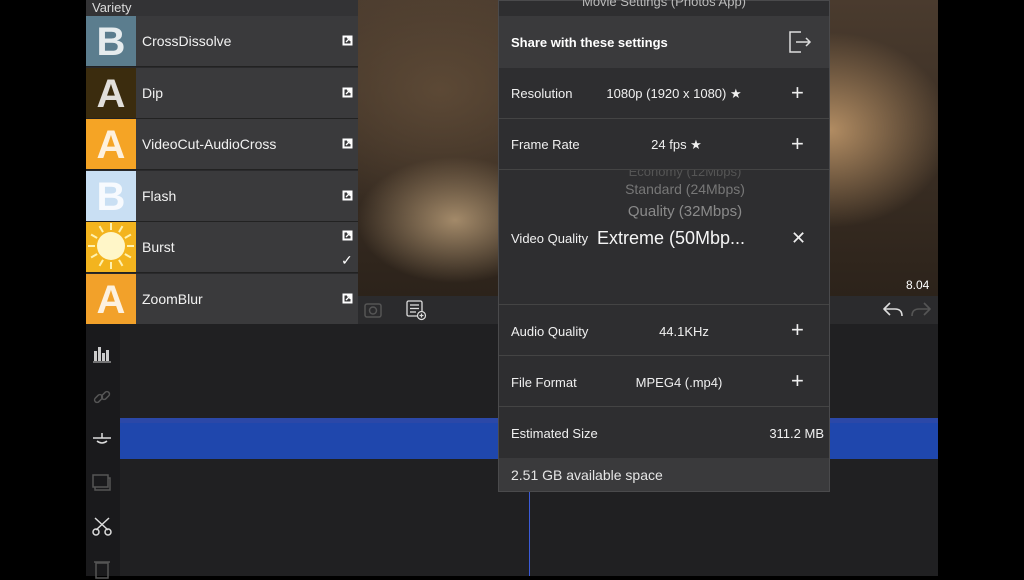 The height and width of the screenshot is (580, 1024). What do you see at coordinates (589, 42) in the screenshot?
I see `share-label: Share with these settings` at bounding box center [589, 42].